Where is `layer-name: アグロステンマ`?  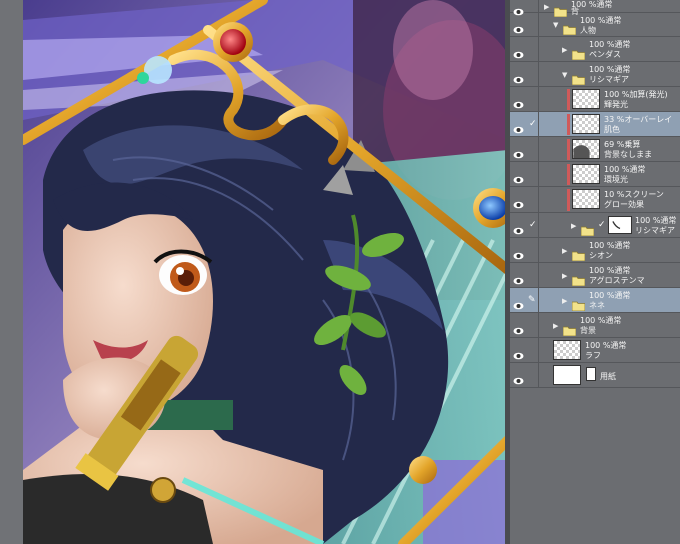
layer-name: アグロステンマ is located at coordinates (617, 280).